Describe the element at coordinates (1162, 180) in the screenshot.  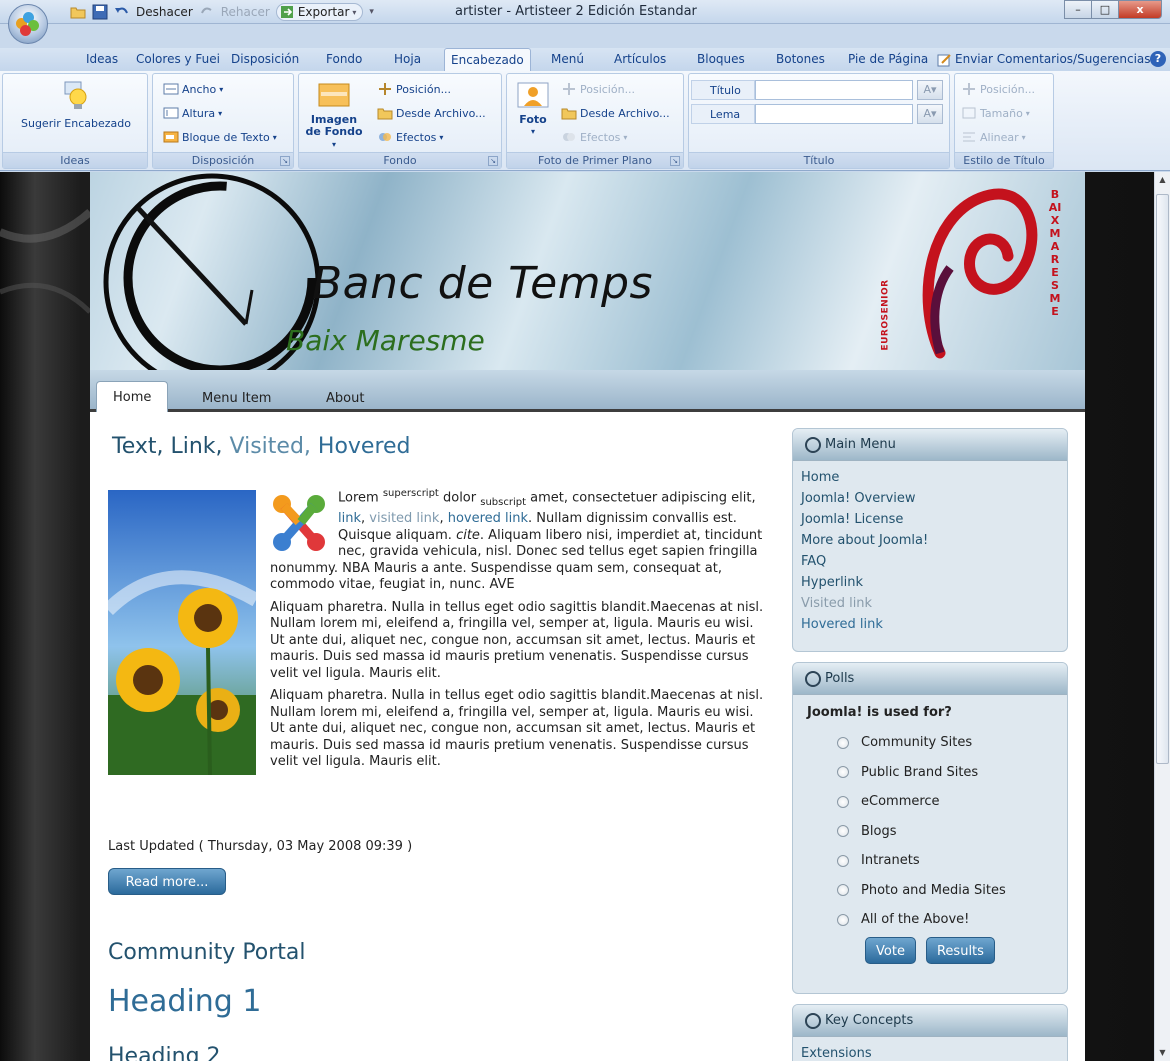
I see `scroll-up-icon: ▲` at that location.